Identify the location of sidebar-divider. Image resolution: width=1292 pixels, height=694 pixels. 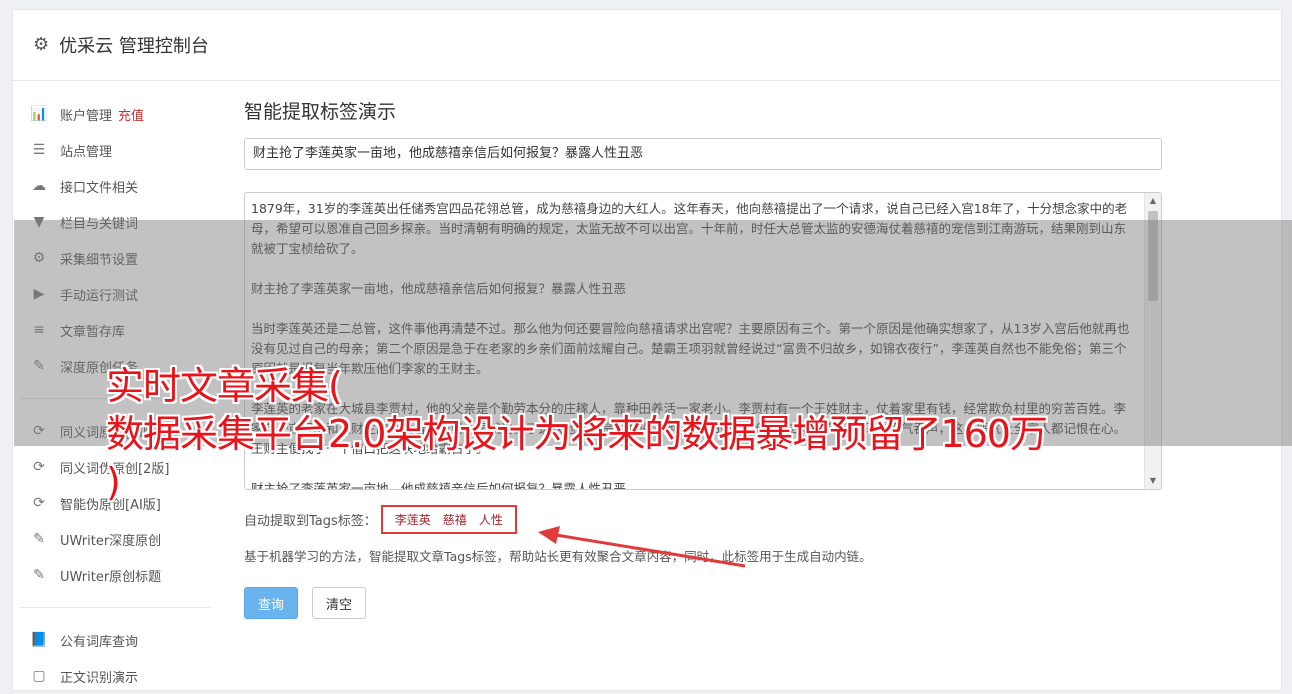
(115, 607).